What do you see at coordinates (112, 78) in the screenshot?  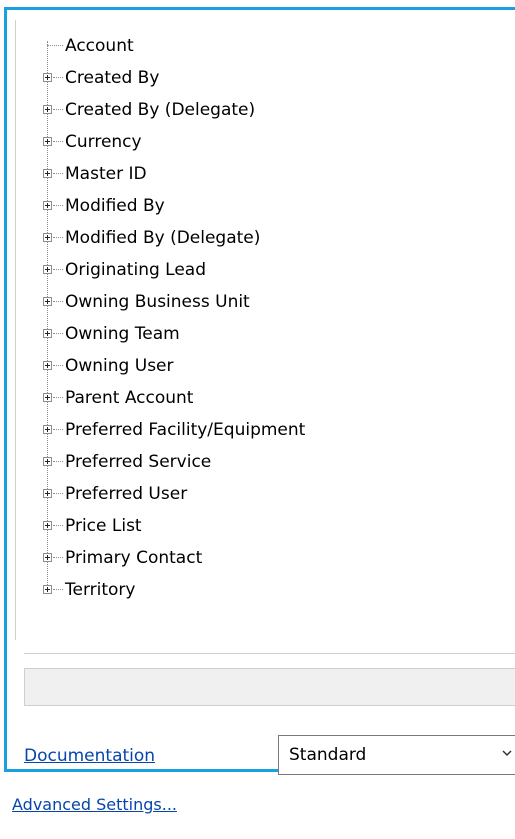 I see `tree-item-label: Created By` at bounding box center [112, 78].